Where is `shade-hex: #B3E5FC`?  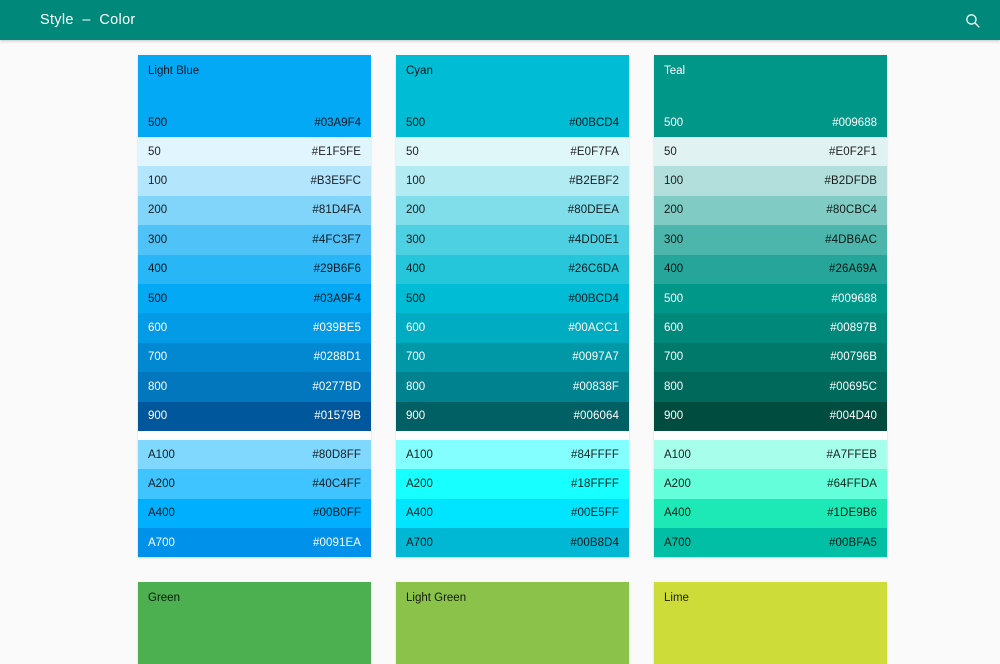 shade-hex: #B3E5FC is located at coordinates (335, 181).